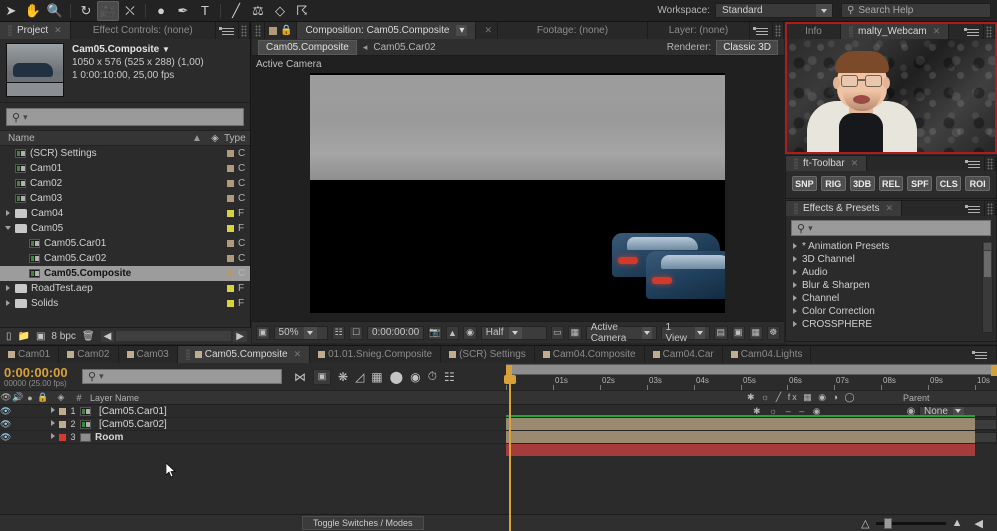  Describe the element at coordinates (258, 11) in the screenshot. I see `clone-stamp-tool-icon: ⚖` at that location.